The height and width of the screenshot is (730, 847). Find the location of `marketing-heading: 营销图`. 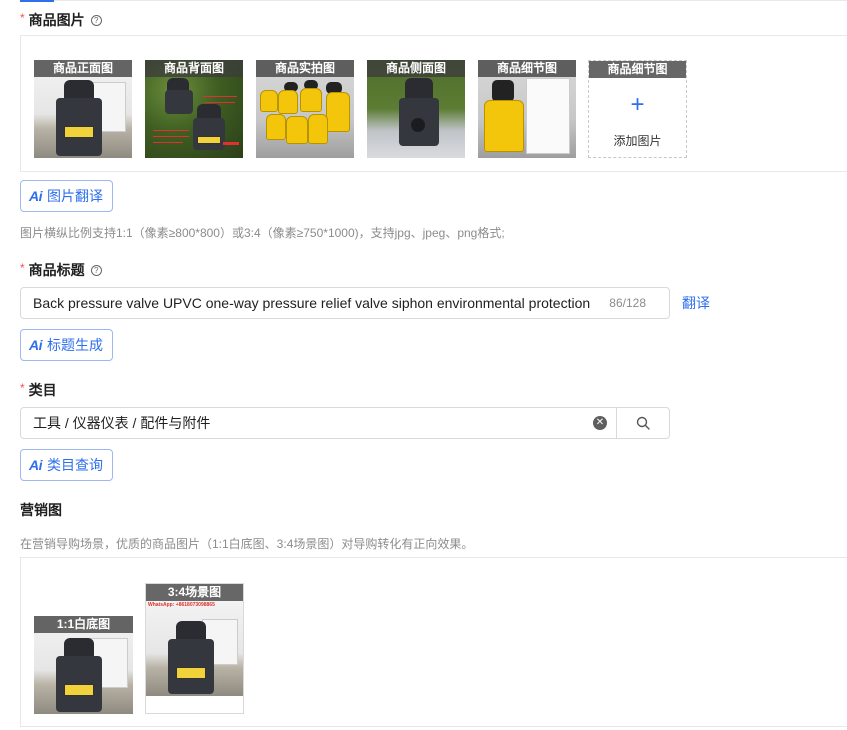

marketing-heading: 营销图 is located at coordinates (41, 510).